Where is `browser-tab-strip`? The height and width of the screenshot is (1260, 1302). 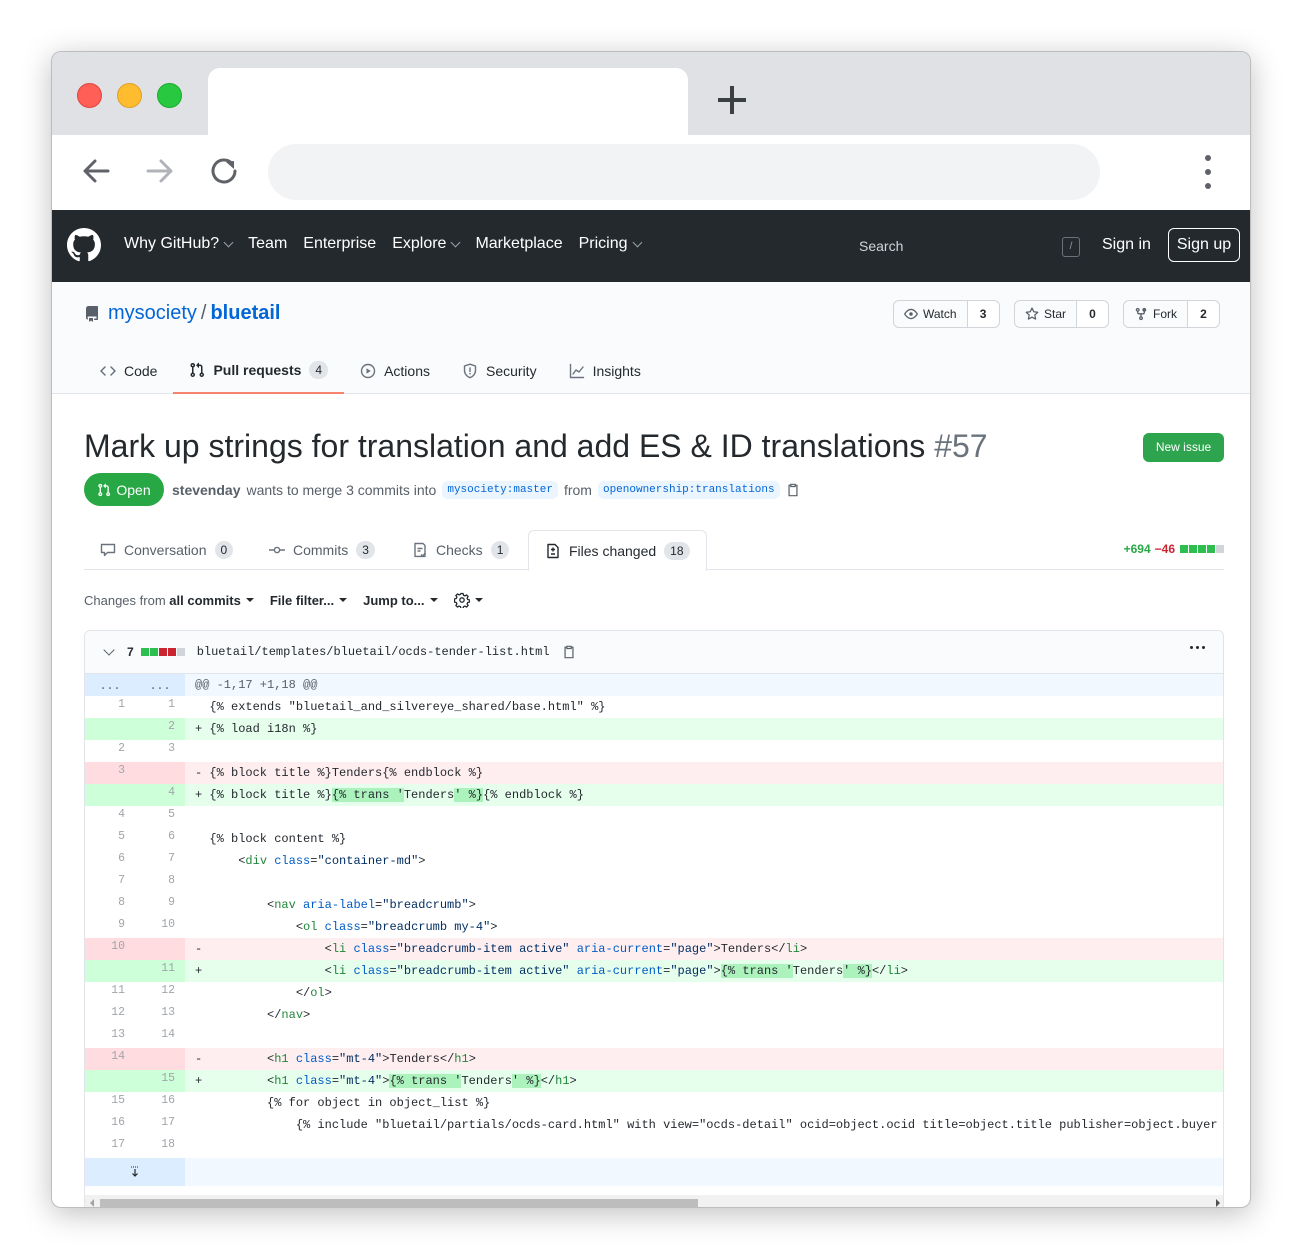 browser-tab-strip is located at coordinates (651, 94).